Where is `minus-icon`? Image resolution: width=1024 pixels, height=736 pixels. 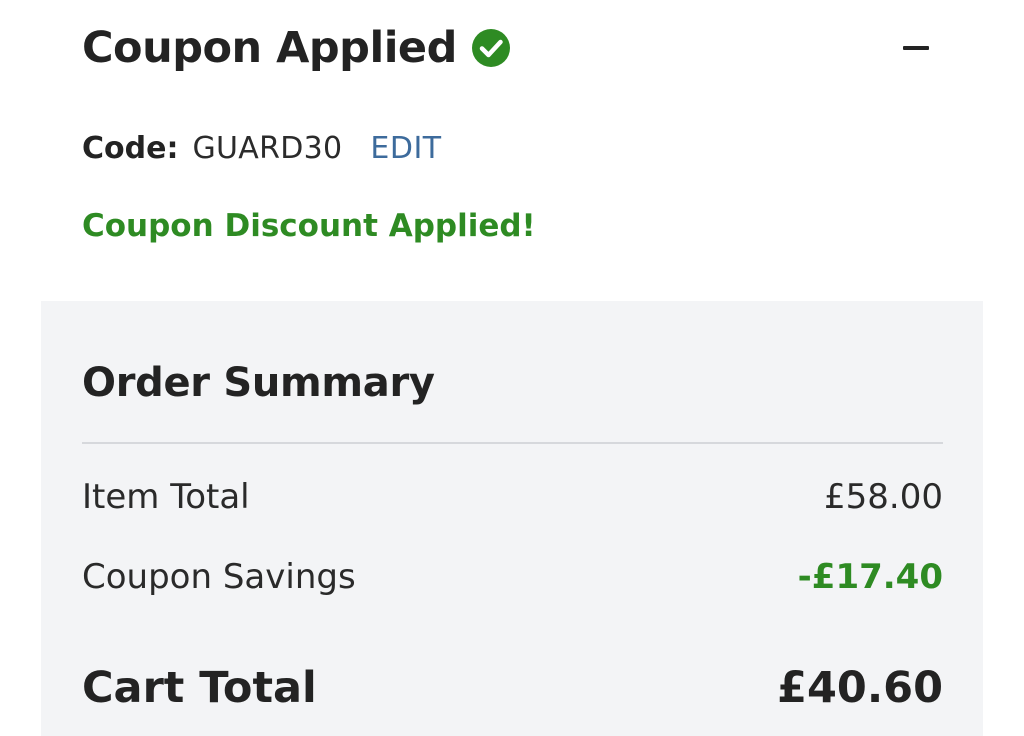 minus-icon is located at coordinates (916, 48).